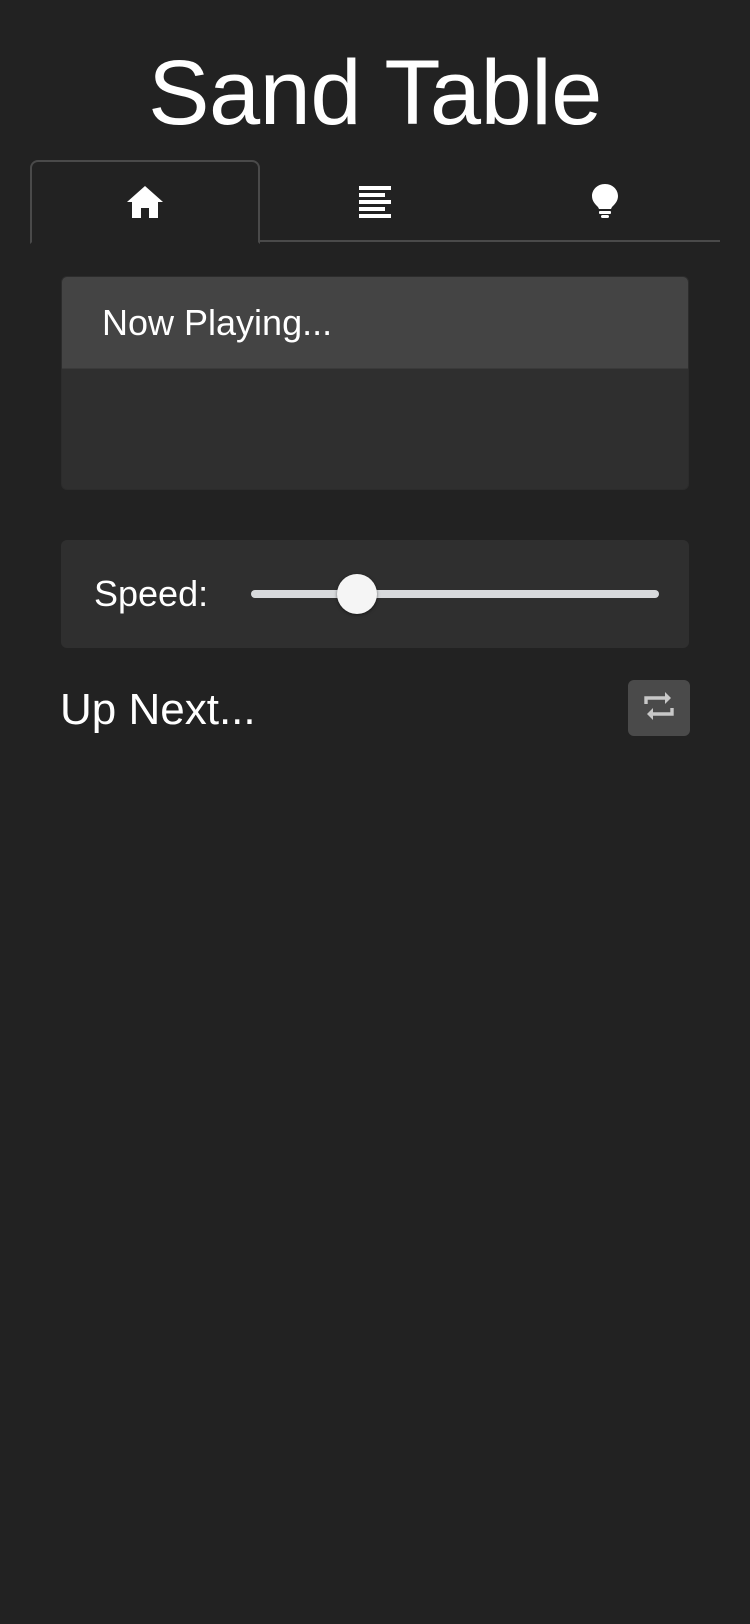 The image size is (750, 1624). Describe the element at coordinates (375, 429) in the screenshot. I see `now-playing-body` at that location.